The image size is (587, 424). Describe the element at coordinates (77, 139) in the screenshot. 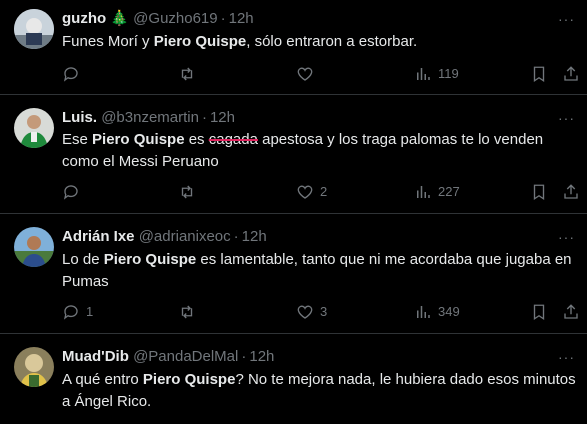

I see `text-segment: Ese` at that location.